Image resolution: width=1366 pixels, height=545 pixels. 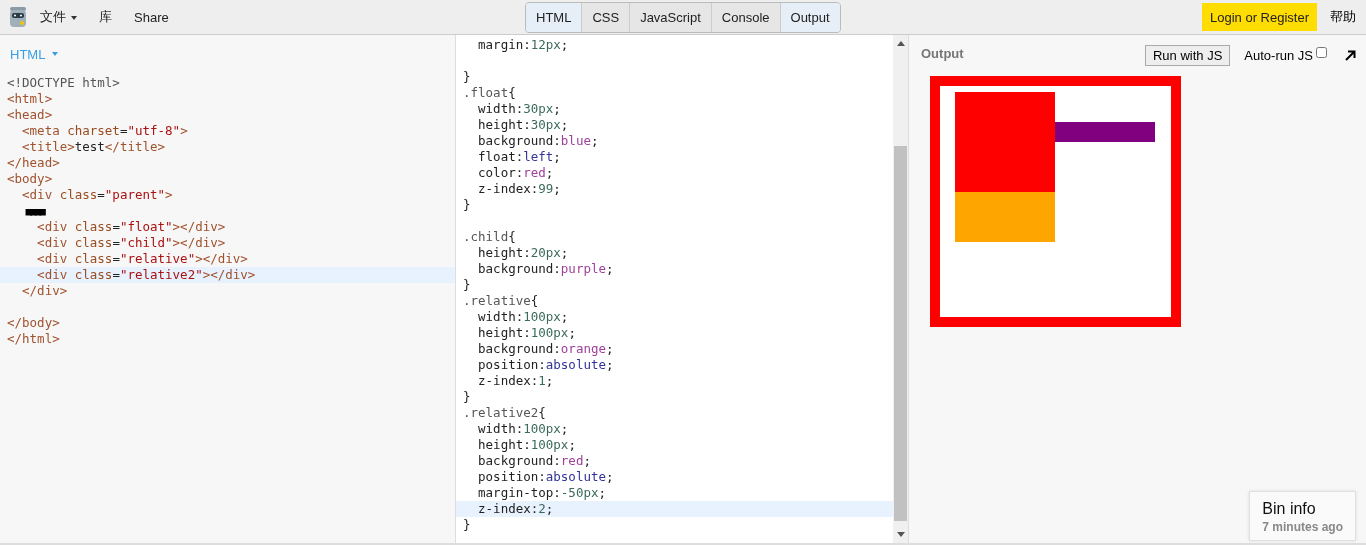 I want to click on menu-item: 文件, so click(x=58, y=17).